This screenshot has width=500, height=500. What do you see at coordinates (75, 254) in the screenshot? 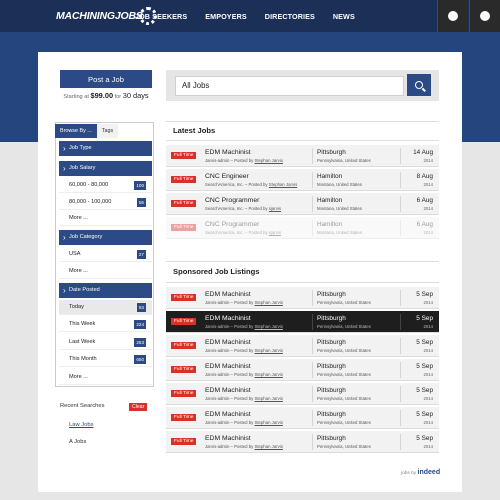
I see `filter-row-label: USA` at bounding box center [75, 254].